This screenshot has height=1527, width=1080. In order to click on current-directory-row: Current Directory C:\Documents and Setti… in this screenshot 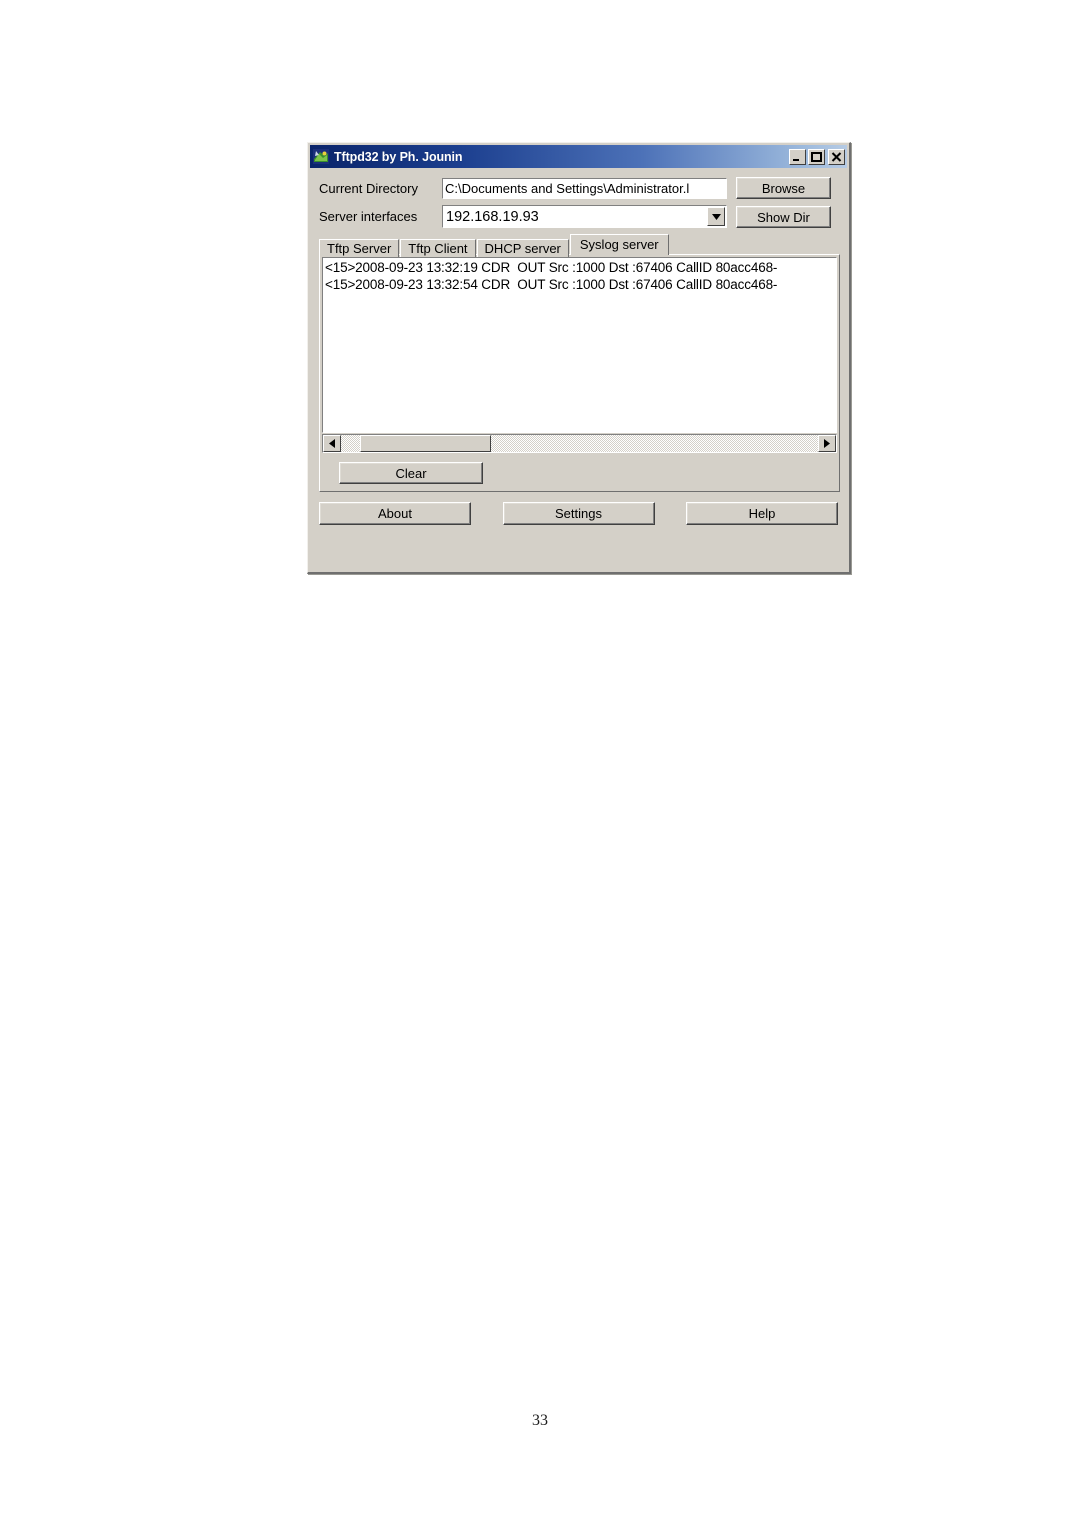, I will do `click(579, 188)`.